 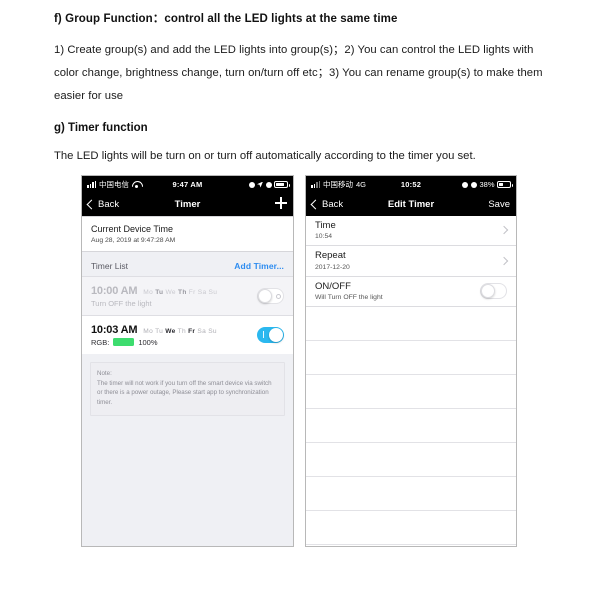 I want to click on timer-row: 10:03 AM Mo Tu We Th Fr Sa Su RGB: 100%, so click(x=187, y=335).